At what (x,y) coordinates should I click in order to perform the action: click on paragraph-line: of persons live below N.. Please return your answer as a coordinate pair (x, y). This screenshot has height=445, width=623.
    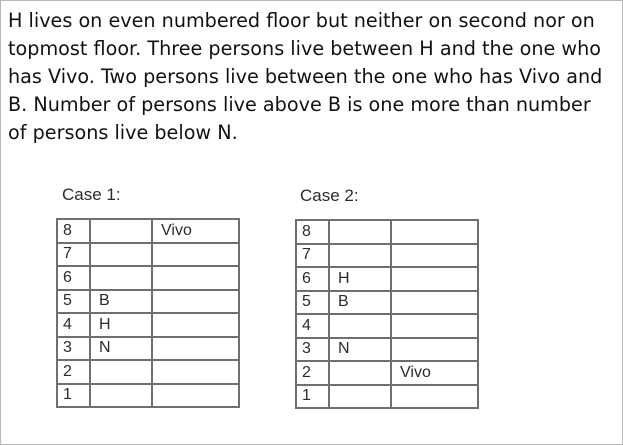
    Looking at the image, I should click on (123, 132).